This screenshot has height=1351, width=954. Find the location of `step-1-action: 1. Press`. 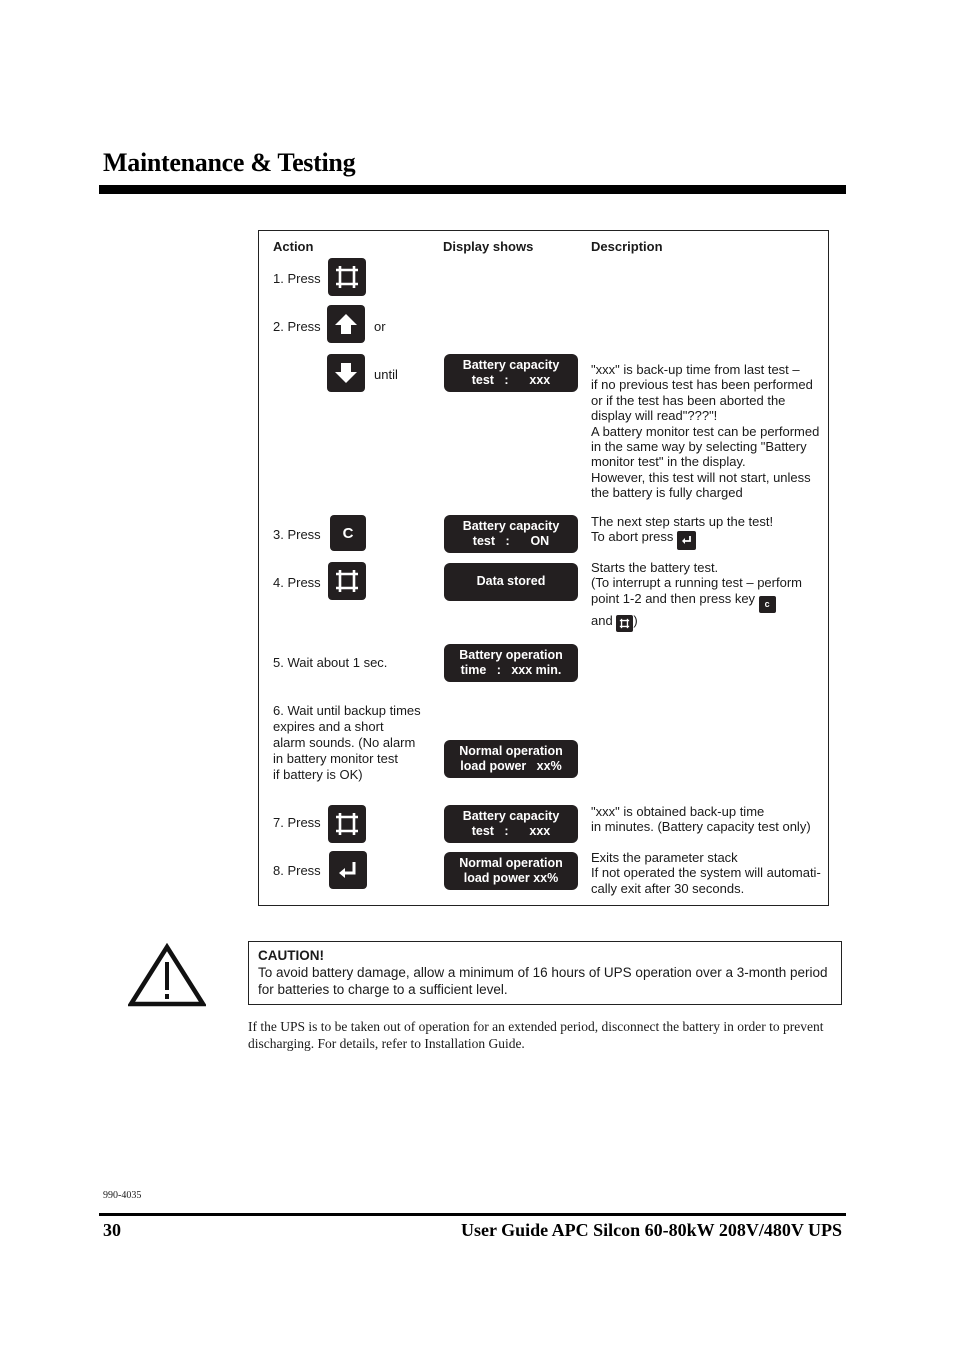

step-1-action: 1. Press is located at coordinates (297, 278).